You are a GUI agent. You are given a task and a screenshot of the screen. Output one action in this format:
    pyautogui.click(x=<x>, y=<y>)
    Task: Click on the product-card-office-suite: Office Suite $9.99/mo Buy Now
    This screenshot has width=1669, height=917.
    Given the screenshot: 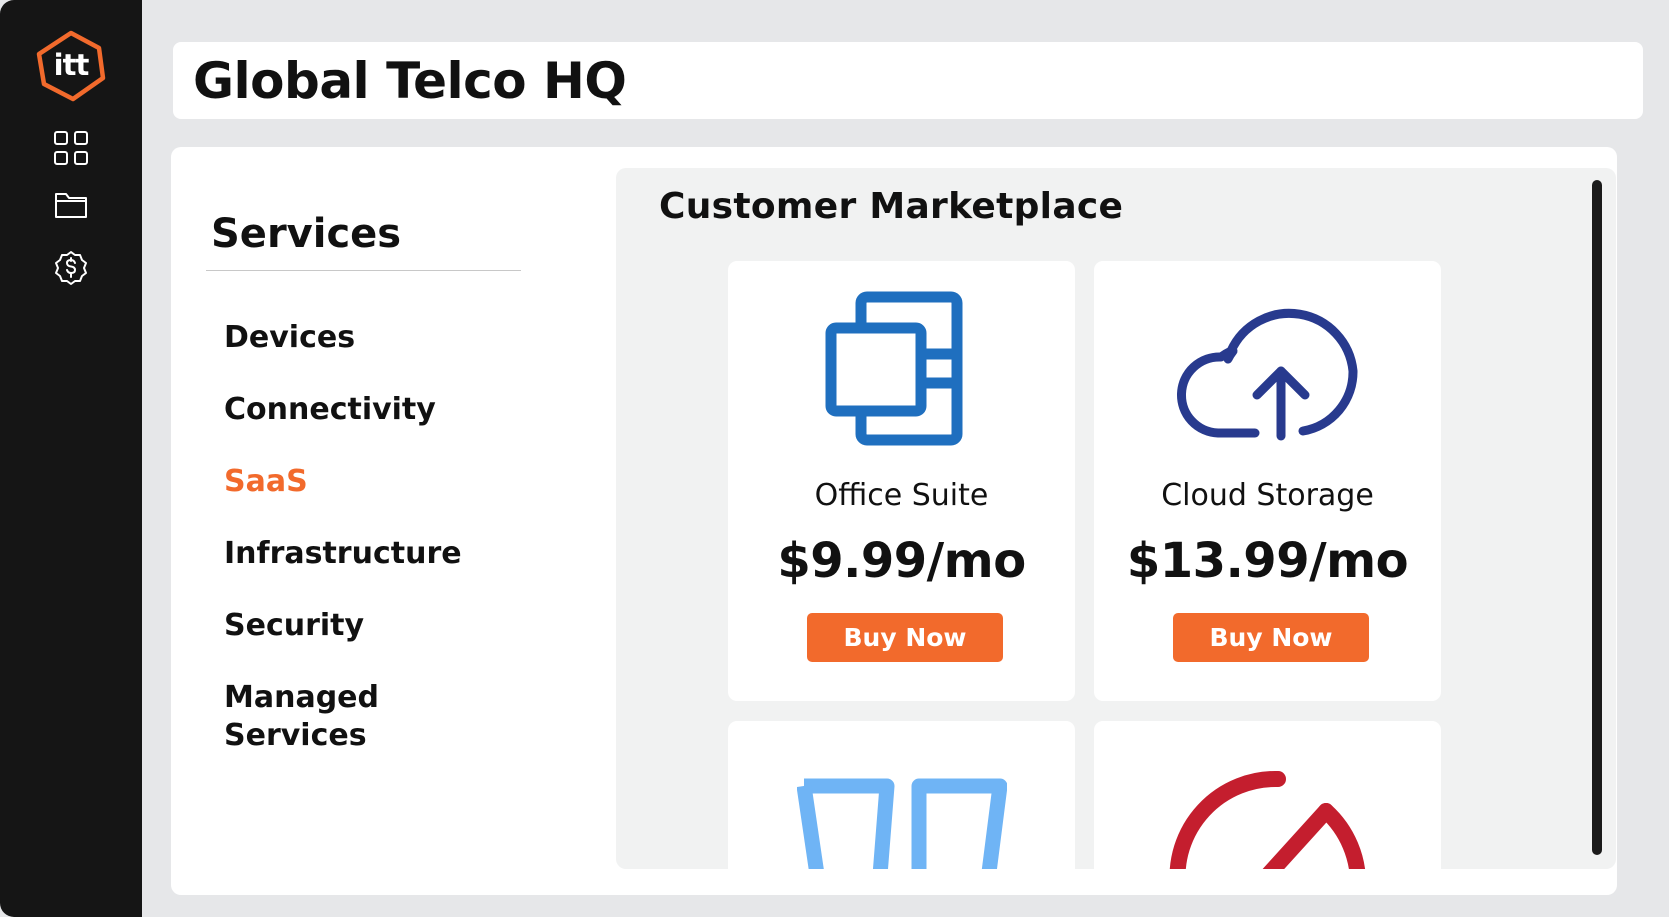 What is the action you would take?
    pyautogui.click(x=901, y=481)
    